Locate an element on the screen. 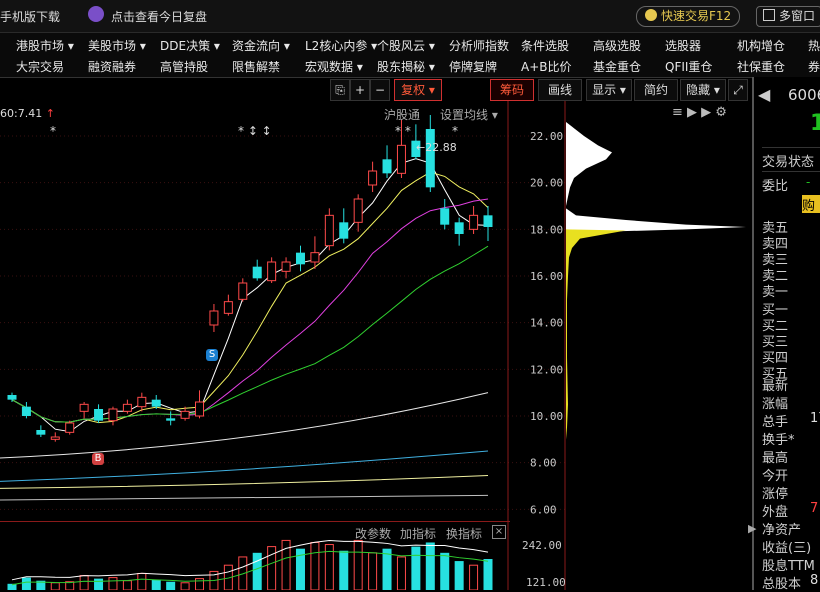 The image size is (820, 592). y-tick-label: 10.00 is located at coordinates (546, 416).